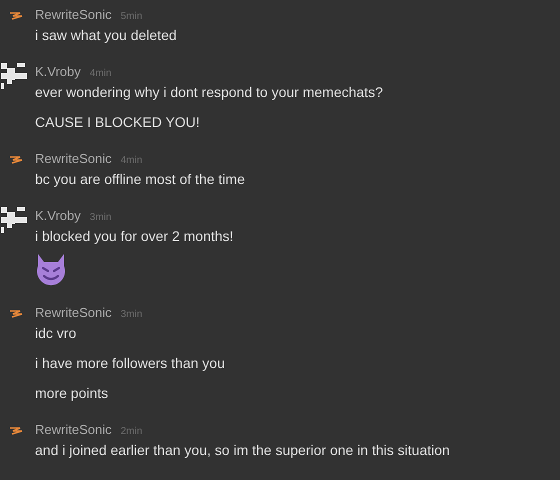  I want to click on timestamp: 2min, so click(131, 432).